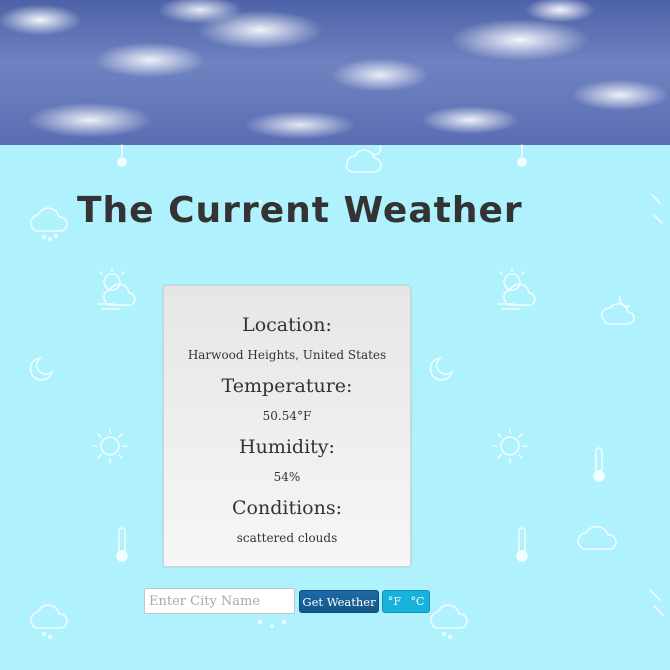 The width and height of the screenshot is (670, 670). Describe the element at coordinates (287, 508) in the screenshot. I see `conditions-label: Conditions:` at that location.